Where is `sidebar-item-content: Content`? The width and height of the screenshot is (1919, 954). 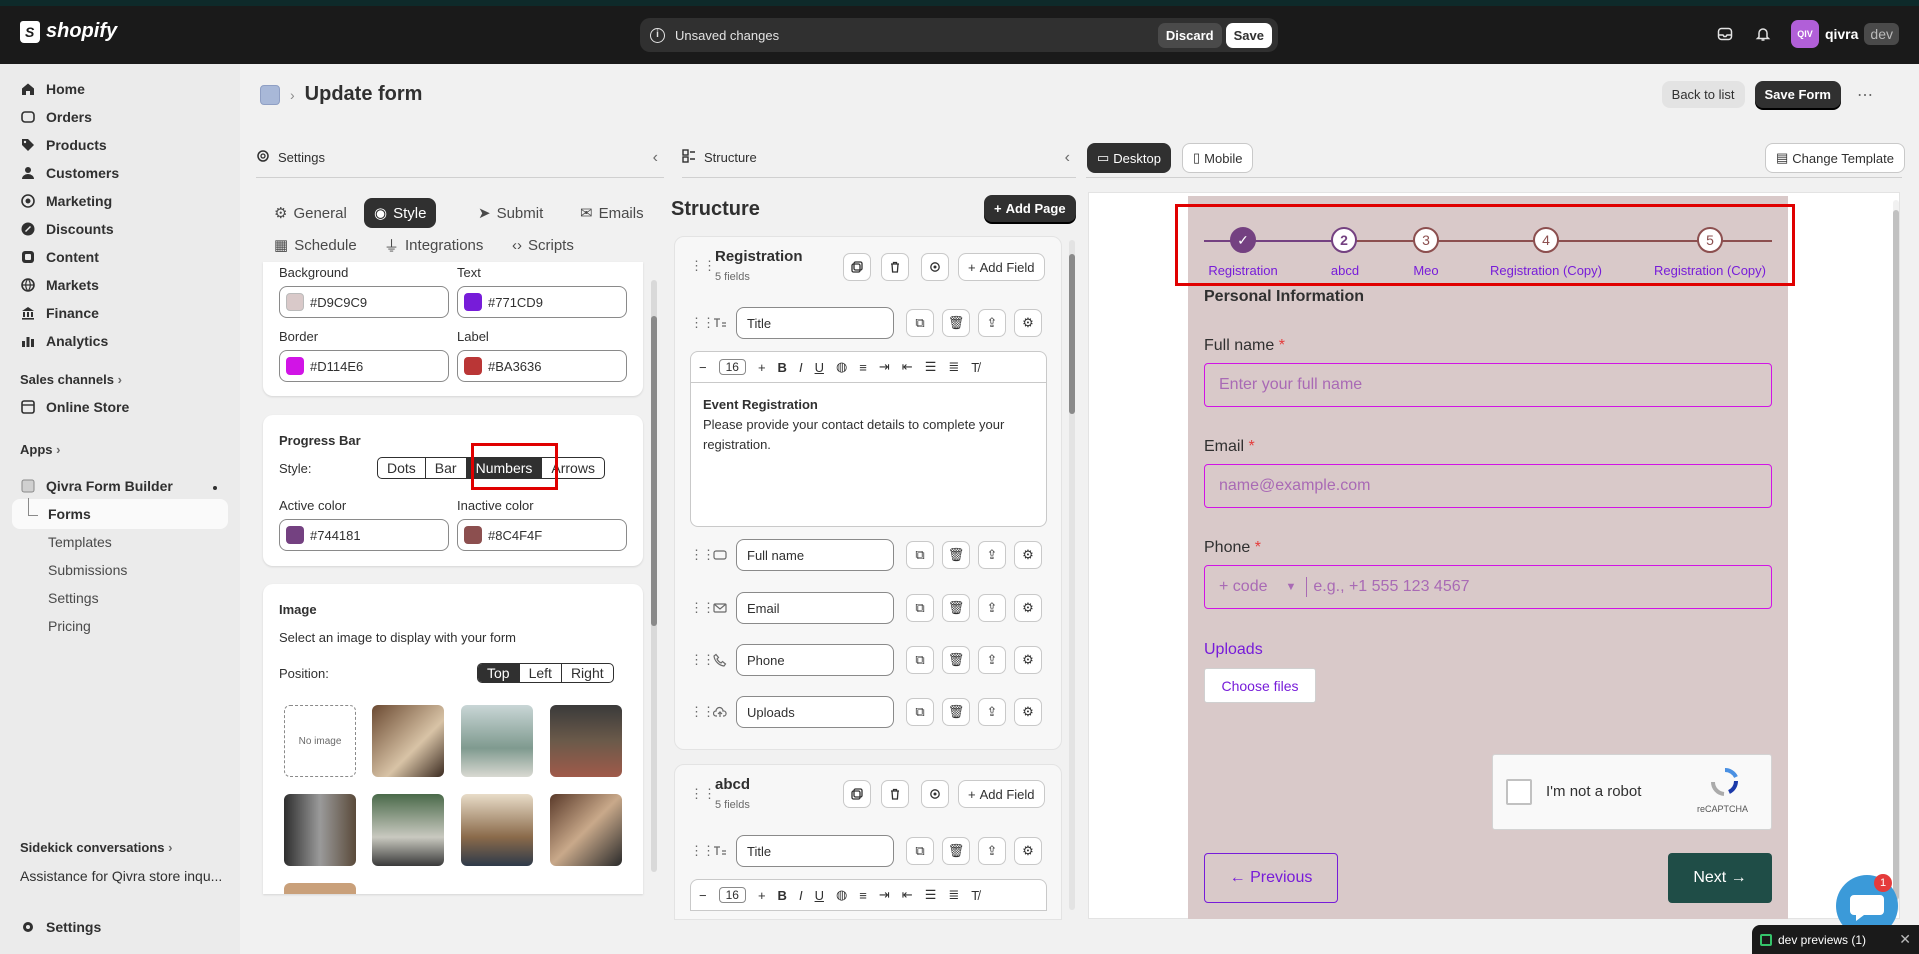
sidebar-item-content: Content is located at coordinates (59, 257).